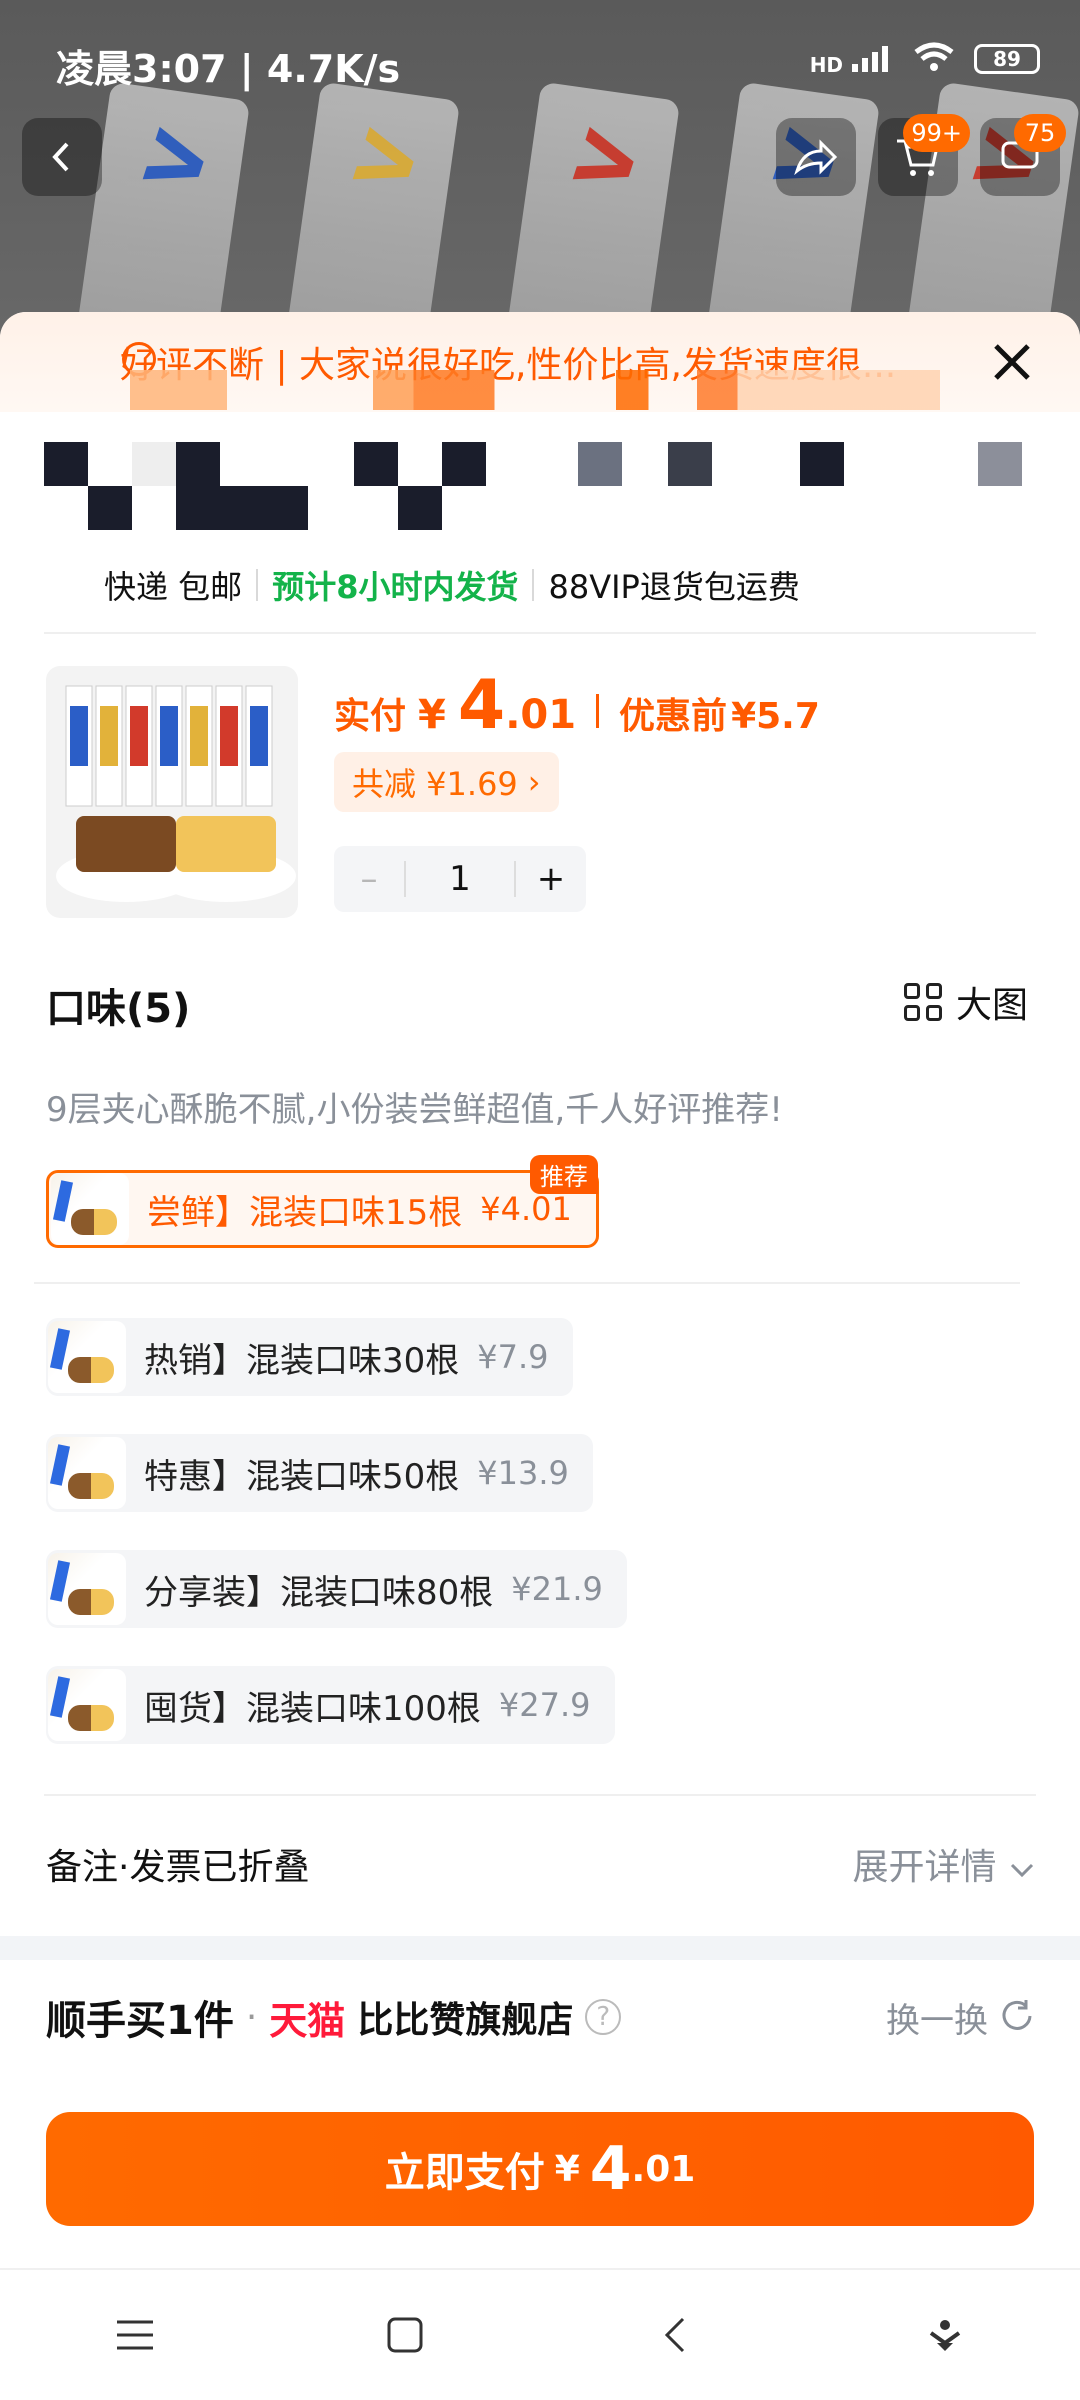 Image resolution: width=1080 pixels, height=2400 pixels. Describe the element at coordinates (610, 2169) in the screenshot. I see `pay-int: 4` at that location.